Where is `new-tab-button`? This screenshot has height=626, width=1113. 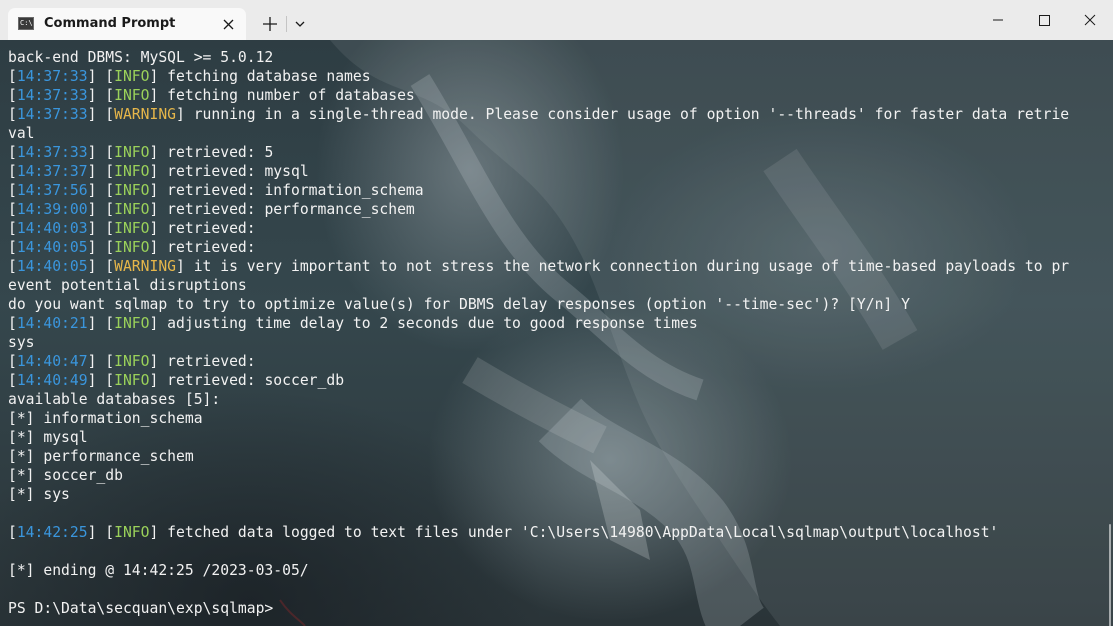
new-tab-button is located at coordinates (270, 24).